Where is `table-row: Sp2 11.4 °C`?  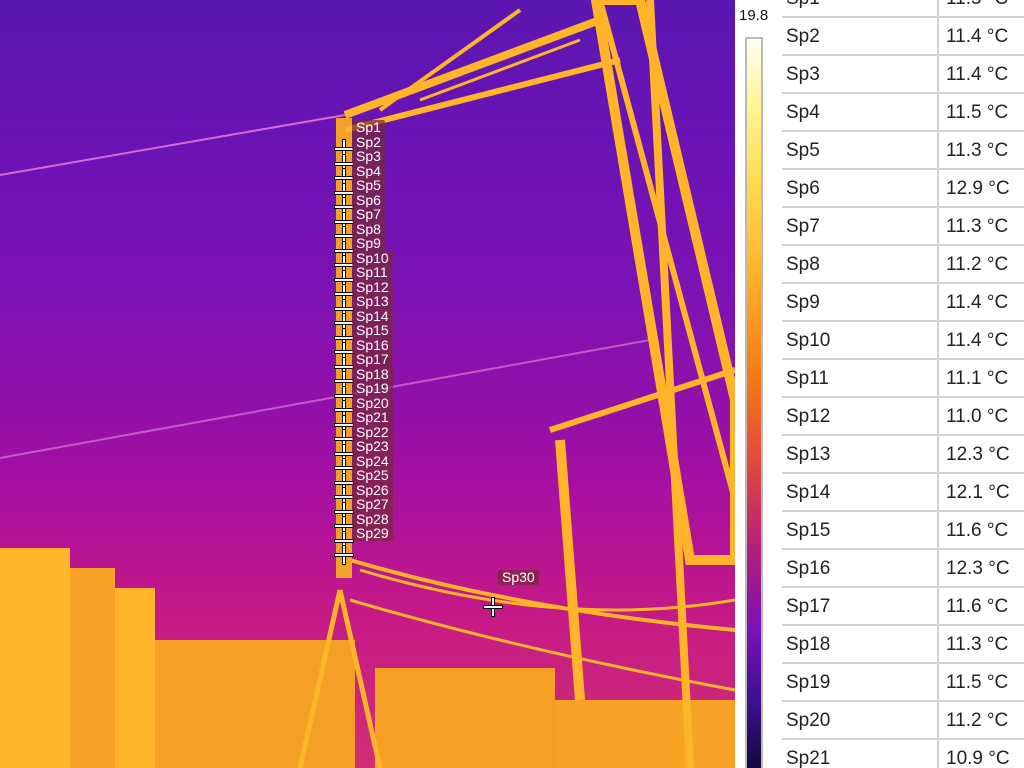
table-row: Sp2 11.4 °C is located at coordinates (903, 37).